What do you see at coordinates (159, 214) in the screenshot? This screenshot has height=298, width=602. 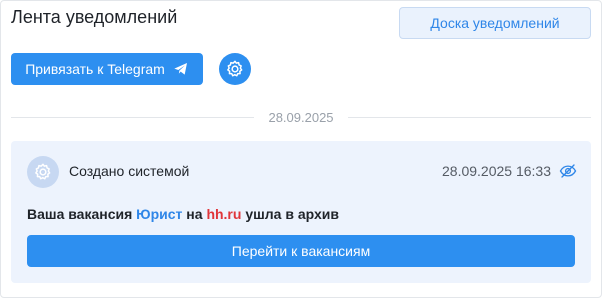 I see `job-title-link: Юрист` at bounding box center [159, 214].